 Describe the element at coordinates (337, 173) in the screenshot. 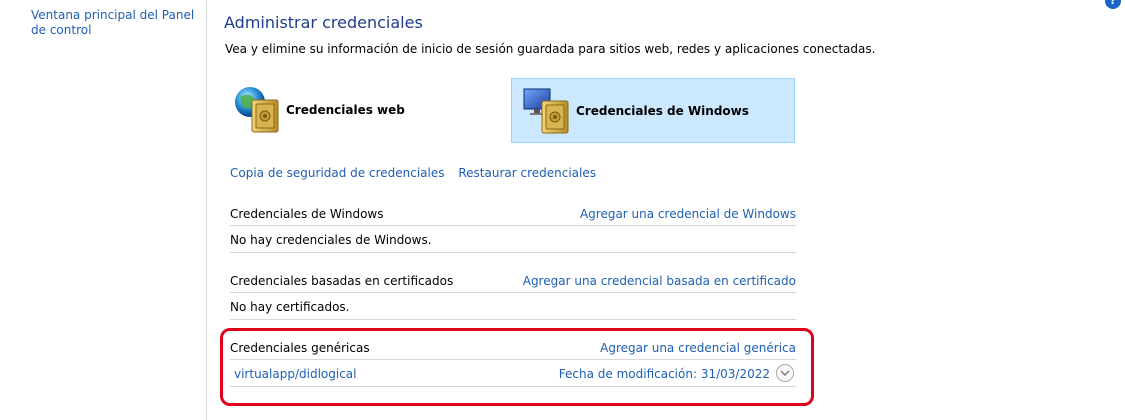

I see `backup-credentials-link: Copia de seguridad de credenciales` at that location.